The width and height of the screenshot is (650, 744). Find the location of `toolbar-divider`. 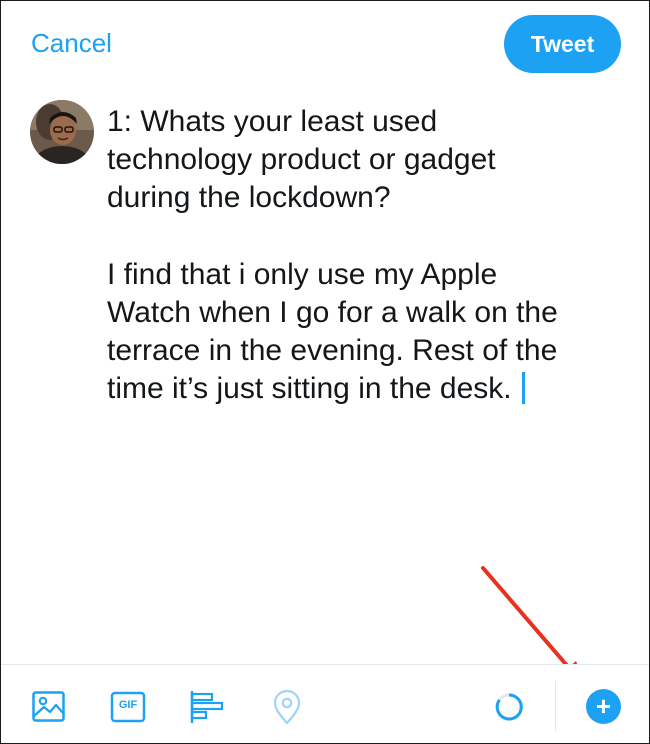

toolbar-divider is located at coordinates (555, 706).